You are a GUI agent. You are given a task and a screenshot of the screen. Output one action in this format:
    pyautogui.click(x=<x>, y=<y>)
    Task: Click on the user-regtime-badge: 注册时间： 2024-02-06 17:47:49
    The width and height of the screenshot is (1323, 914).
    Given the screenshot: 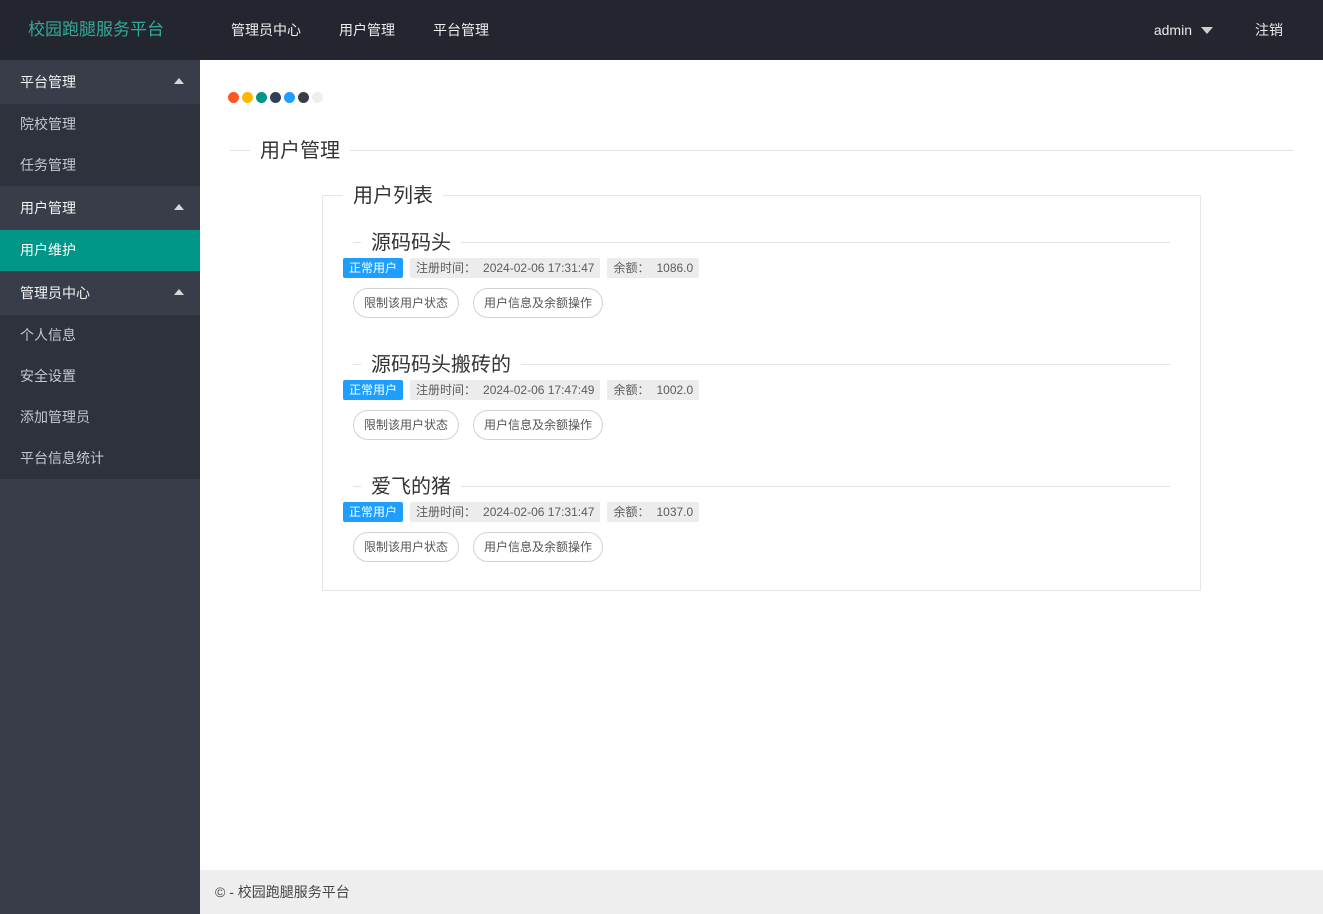 What is the action you would take?
    pyautogui.click(x=505, y=390)
    